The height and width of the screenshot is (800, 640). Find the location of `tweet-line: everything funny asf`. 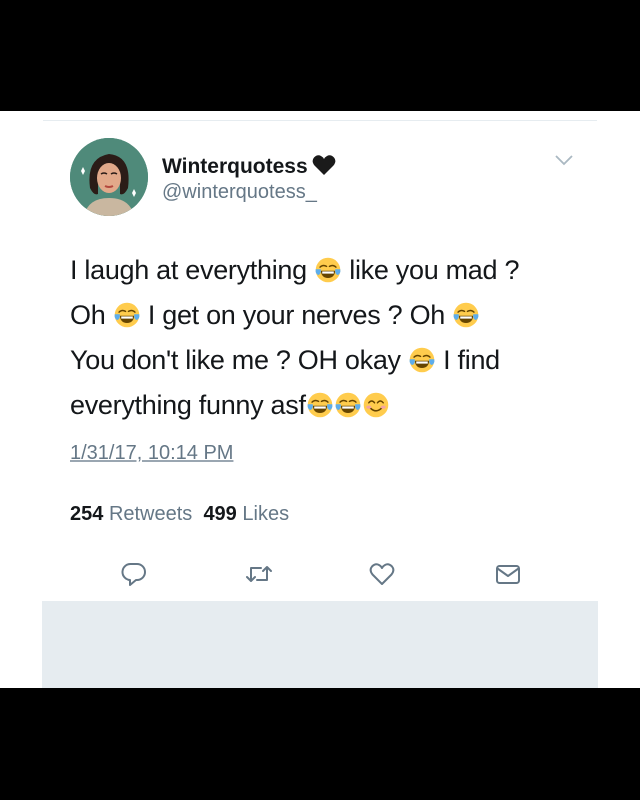

tweet-line: everything funny asf is located at coordinates (330, 405).